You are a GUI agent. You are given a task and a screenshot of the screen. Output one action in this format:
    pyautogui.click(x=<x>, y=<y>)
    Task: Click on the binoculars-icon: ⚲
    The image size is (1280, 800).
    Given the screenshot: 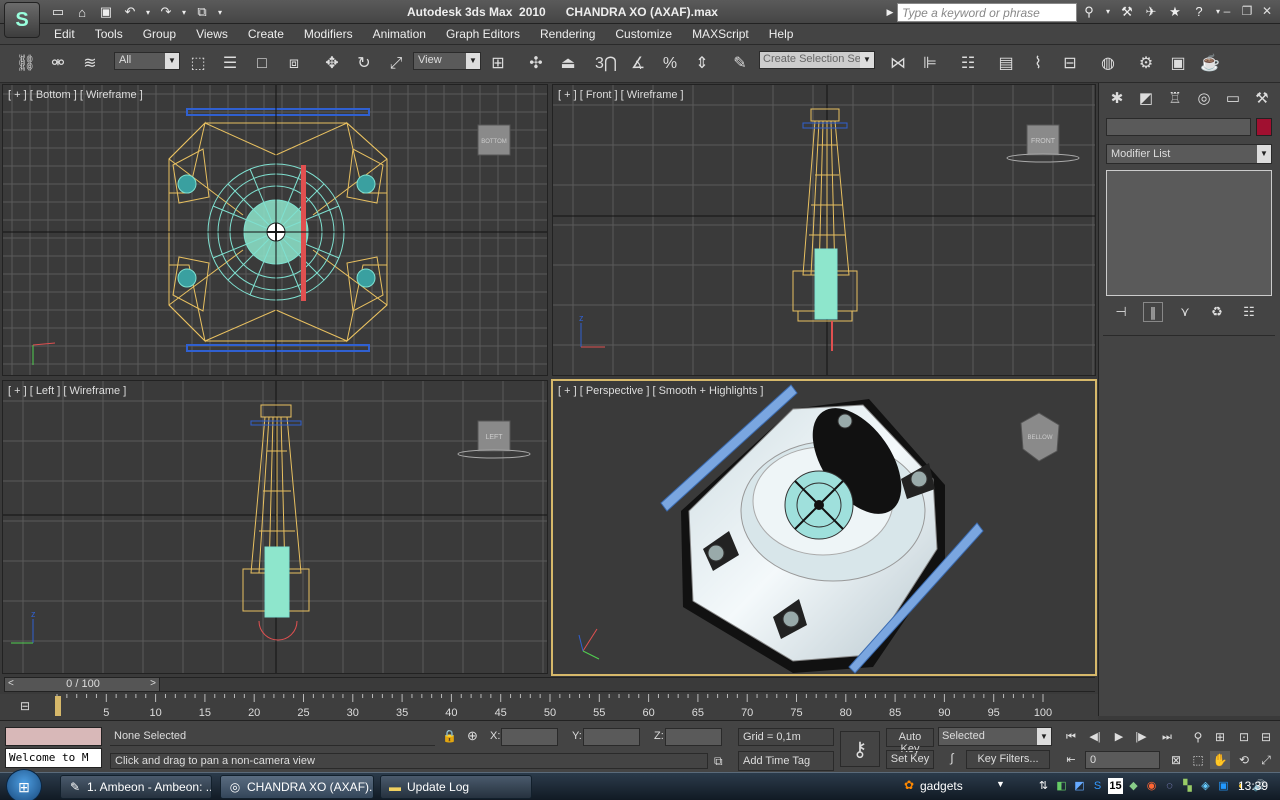 What is the action you would take?
    pyautogui.click(x=1089, y=12)
    